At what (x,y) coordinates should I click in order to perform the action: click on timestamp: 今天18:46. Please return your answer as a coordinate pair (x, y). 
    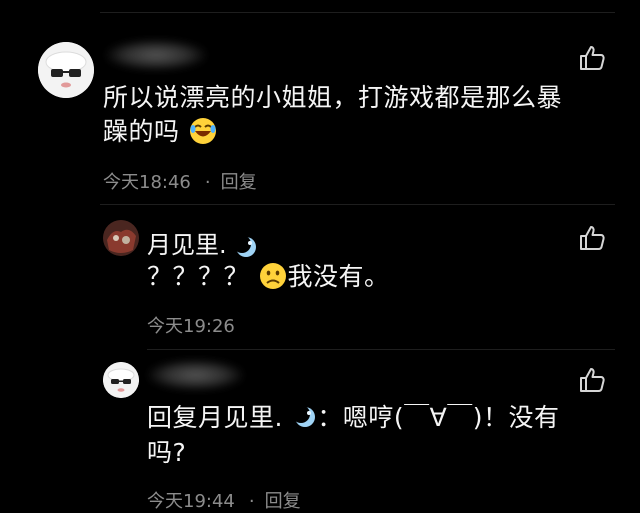
    Looking at the image, I should click on (147, 182).